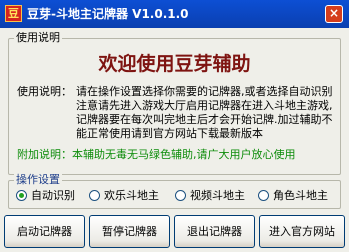  I want to click on exit-tracker-button: 退出记牌器, so click(214, 231).